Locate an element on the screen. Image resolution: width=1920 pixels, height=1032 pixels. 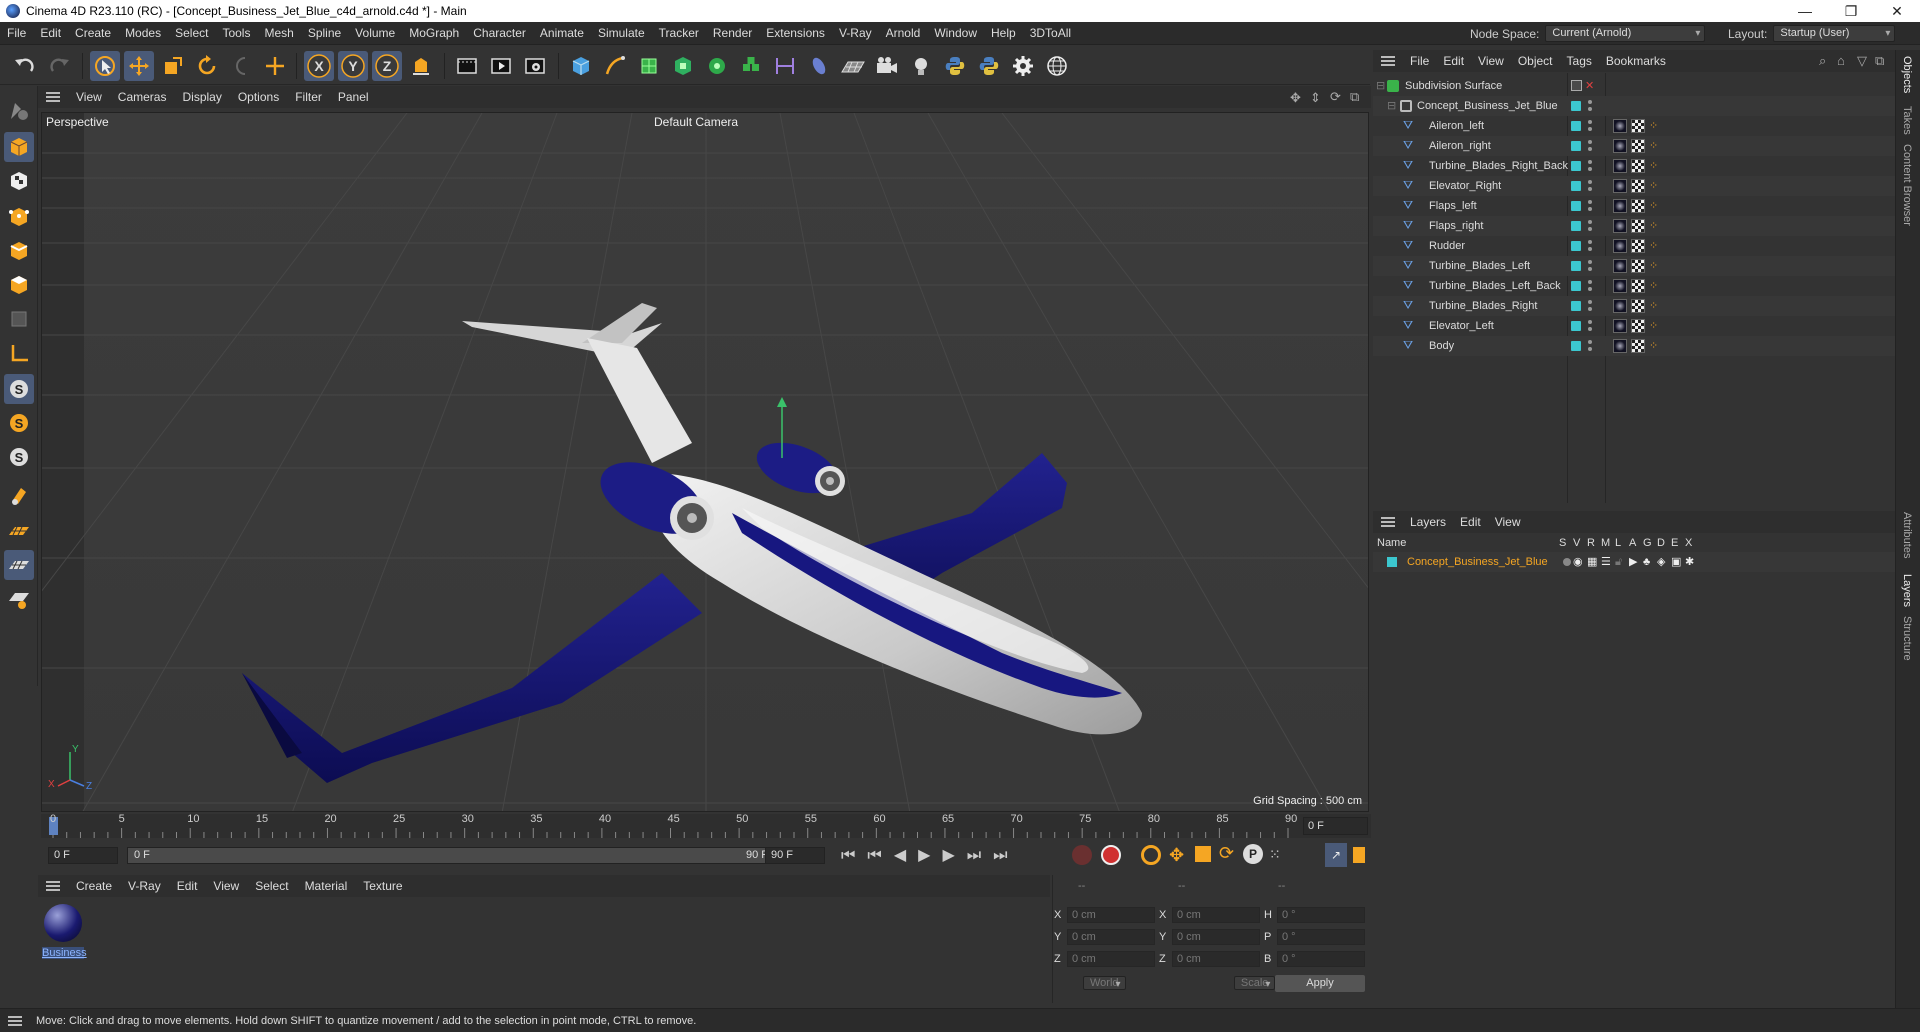
object-menu-tags: Tags is located at coordinates (1579, 61).